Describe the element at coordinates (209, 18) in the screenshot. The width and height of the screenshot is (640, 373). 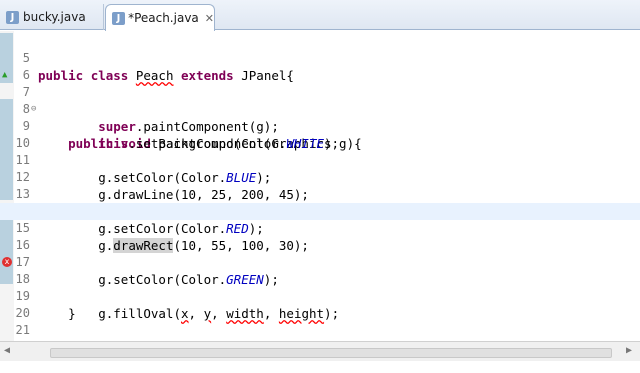
I see `close-icon: ✕` at that location.